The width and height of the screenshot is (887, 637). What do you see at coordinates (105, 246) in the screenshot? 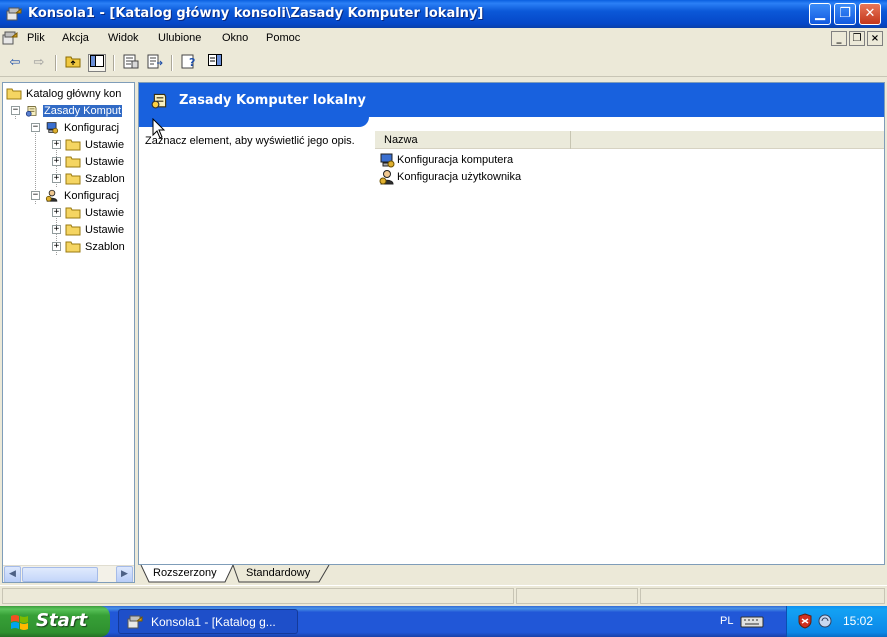
I see `tree-item-label: Szablon` at bounding box center [105, 246].